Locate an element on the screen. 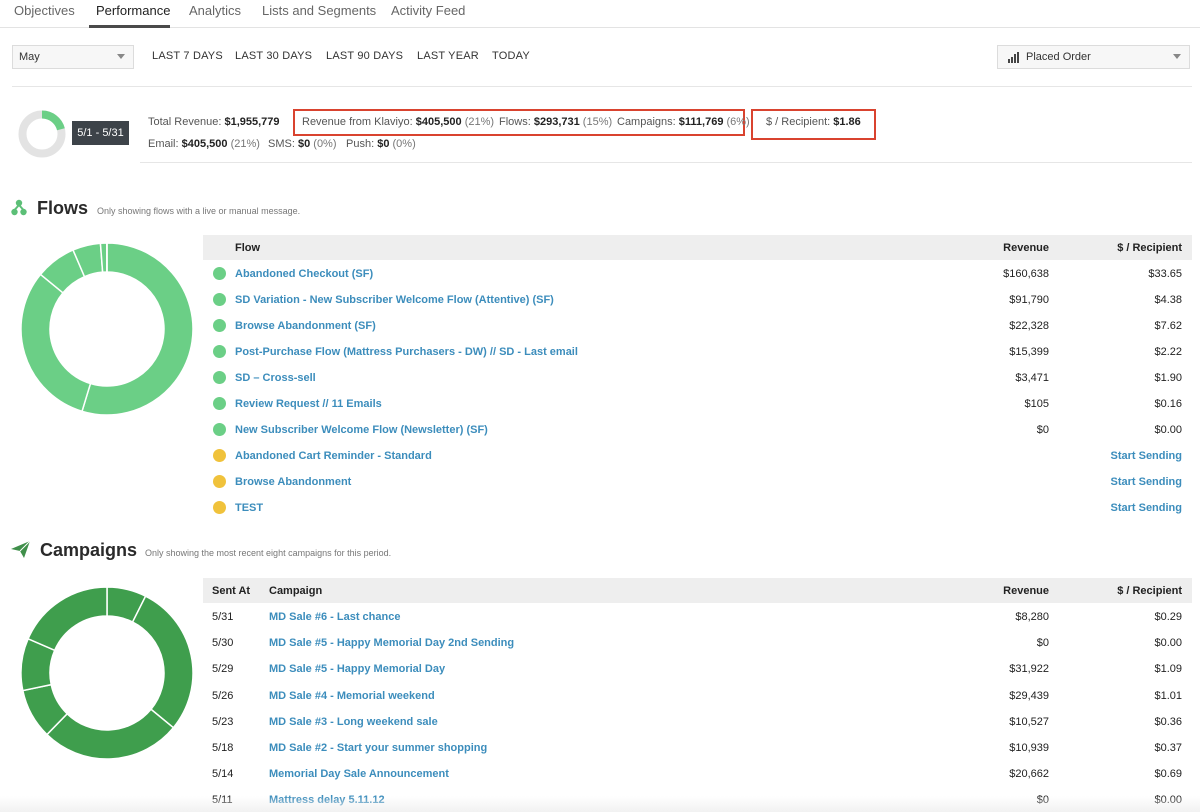 The image size is (1200, 812). flows-donut-chart is located at coordinates (107, 329).